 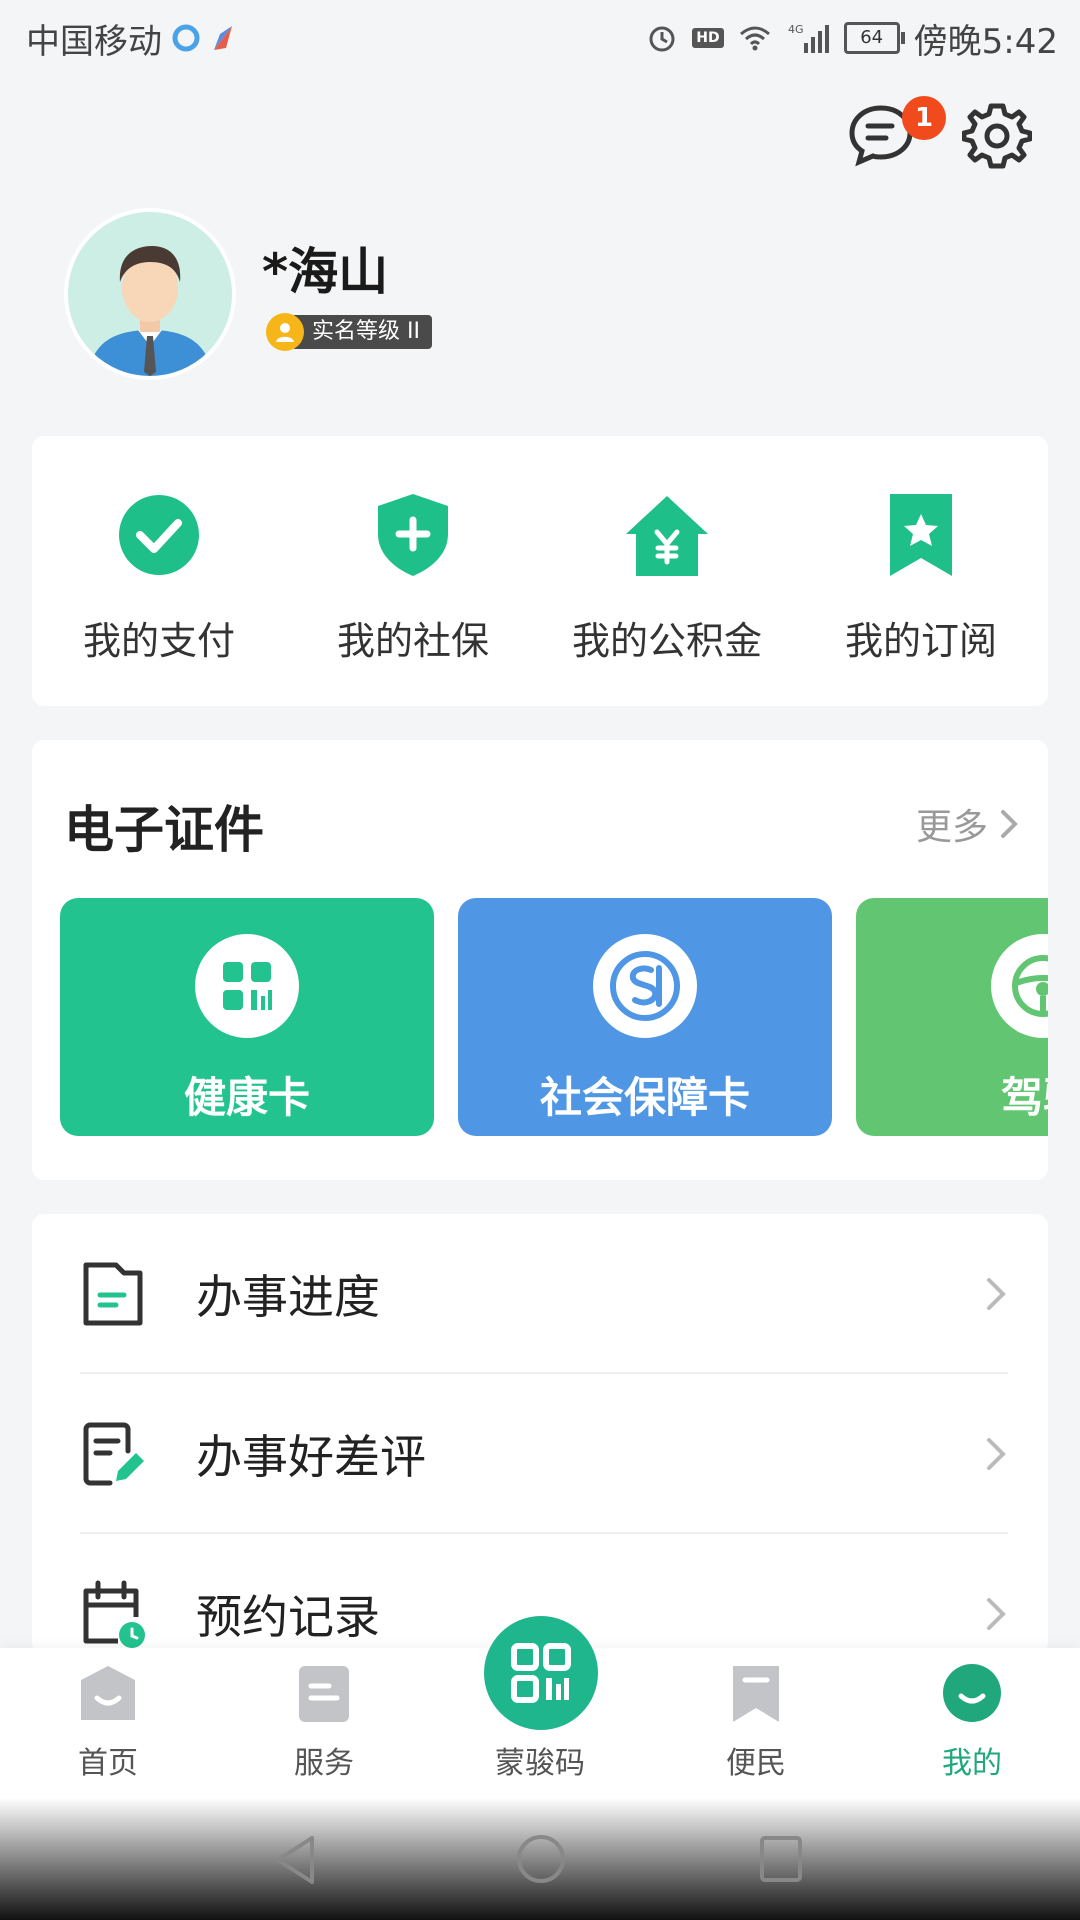 What do you see at coordinates (985, 41) in the screenshot?
I see `clock: 傍晚5:42` at bounding box center [985, 41].